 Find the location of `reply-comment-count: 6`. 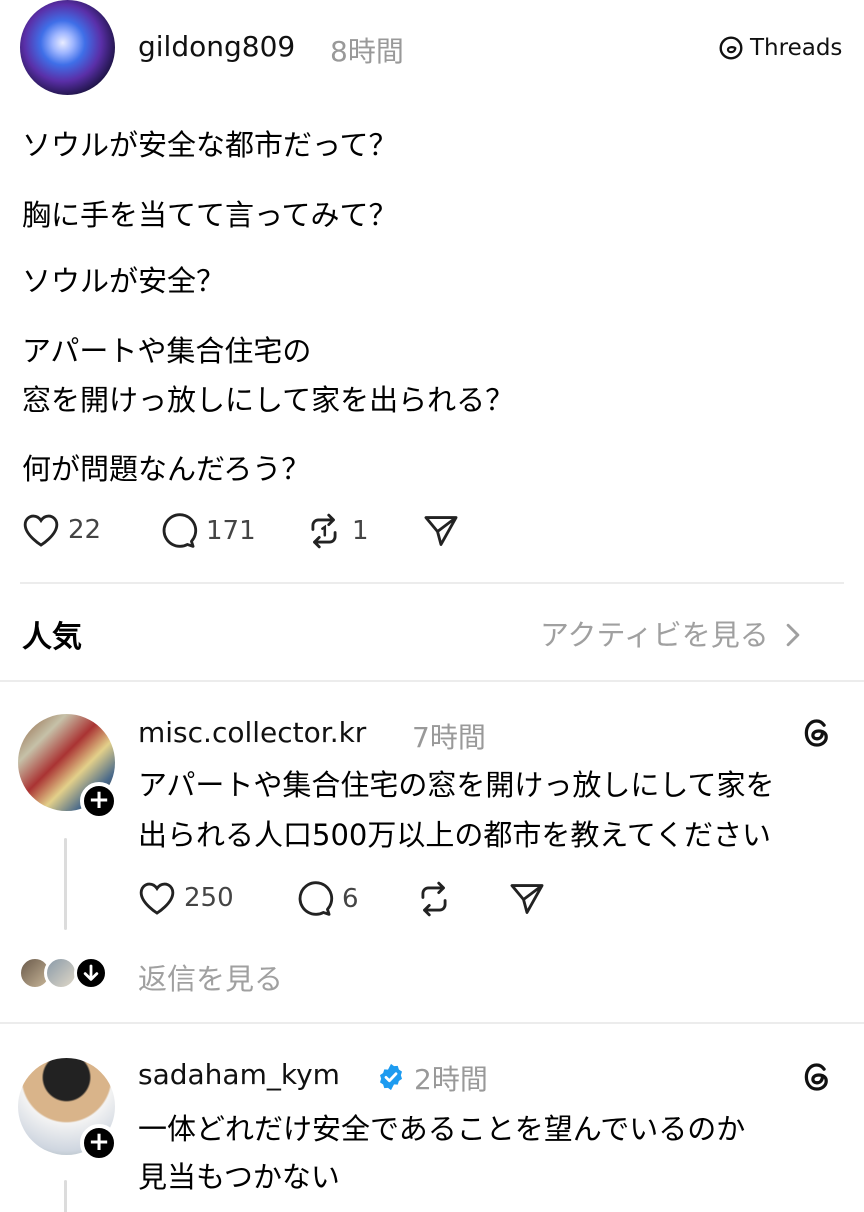

reply-comment-count: 6 is located at coordinates (350, 899).